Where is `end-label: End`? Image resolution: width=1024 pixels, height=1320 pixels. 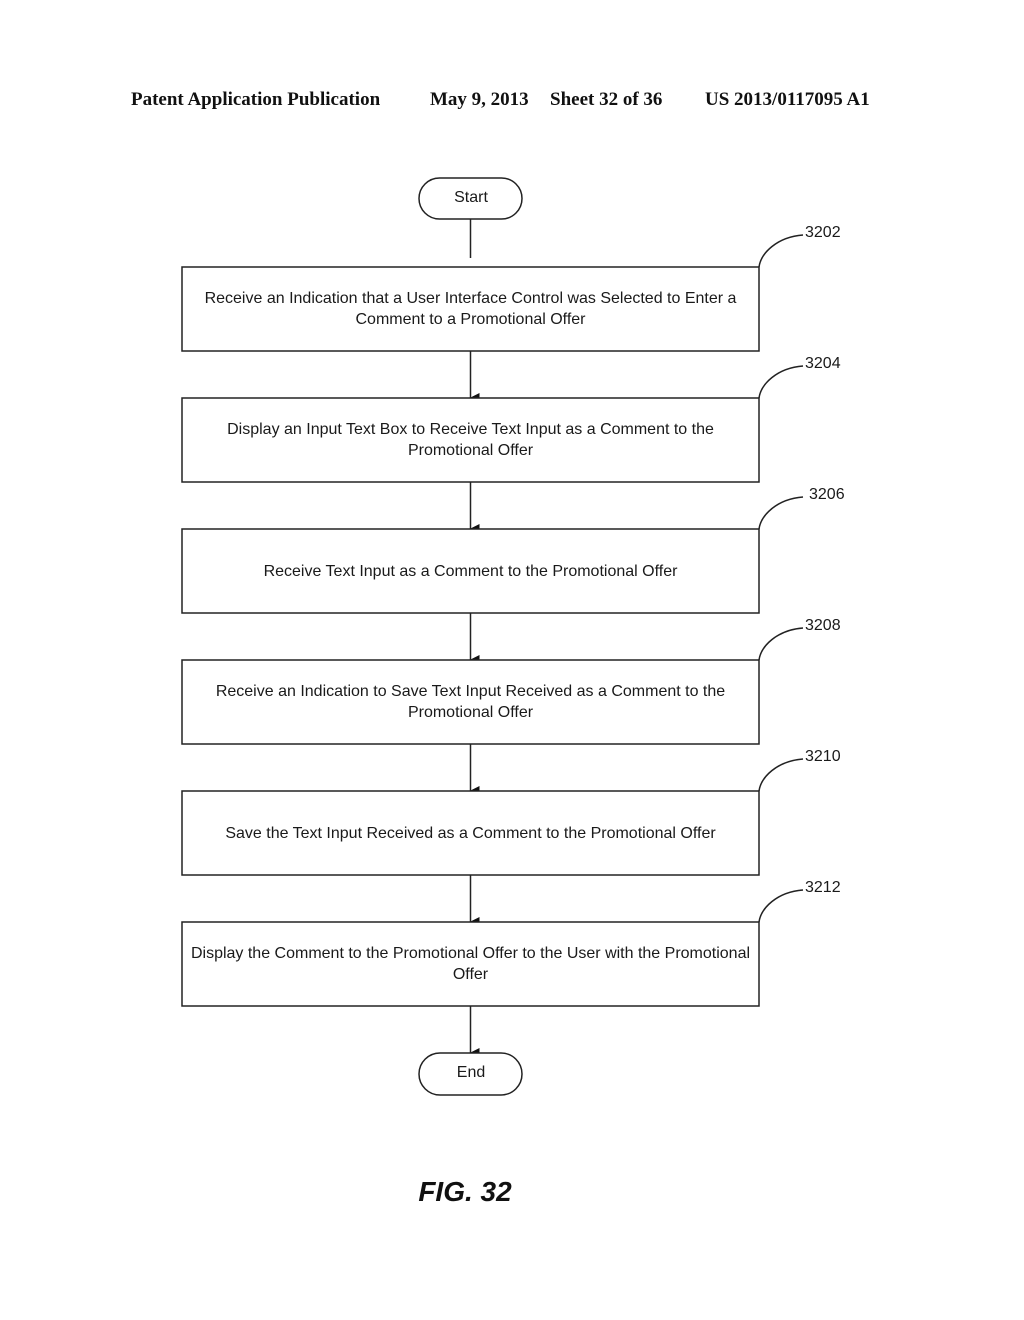 end-label: End is located at coordinates (471, 1072).